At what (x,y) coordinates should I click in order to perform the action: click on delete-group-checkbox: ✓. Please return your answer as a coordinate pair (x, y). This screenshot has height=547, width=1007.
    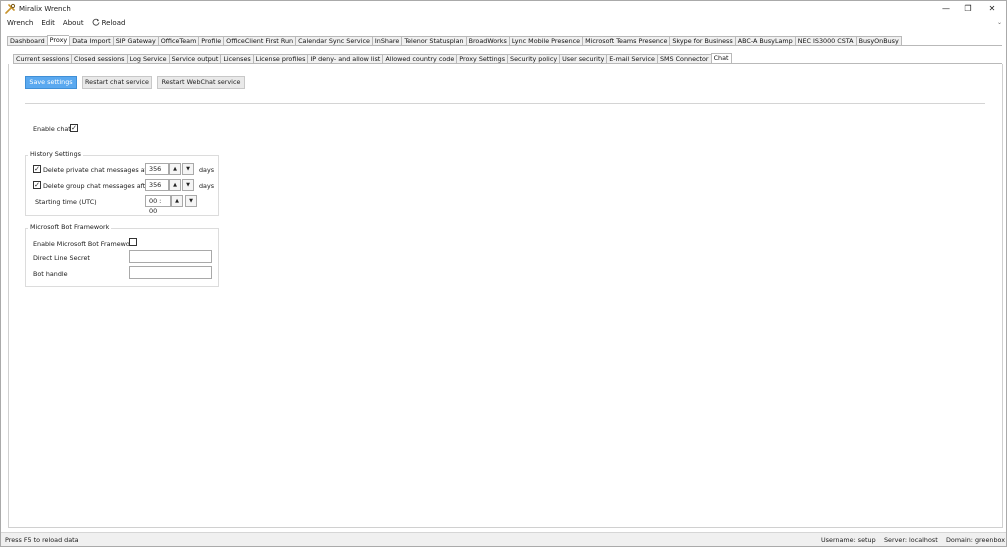
    Looking at the image, I should click on (37, 185).